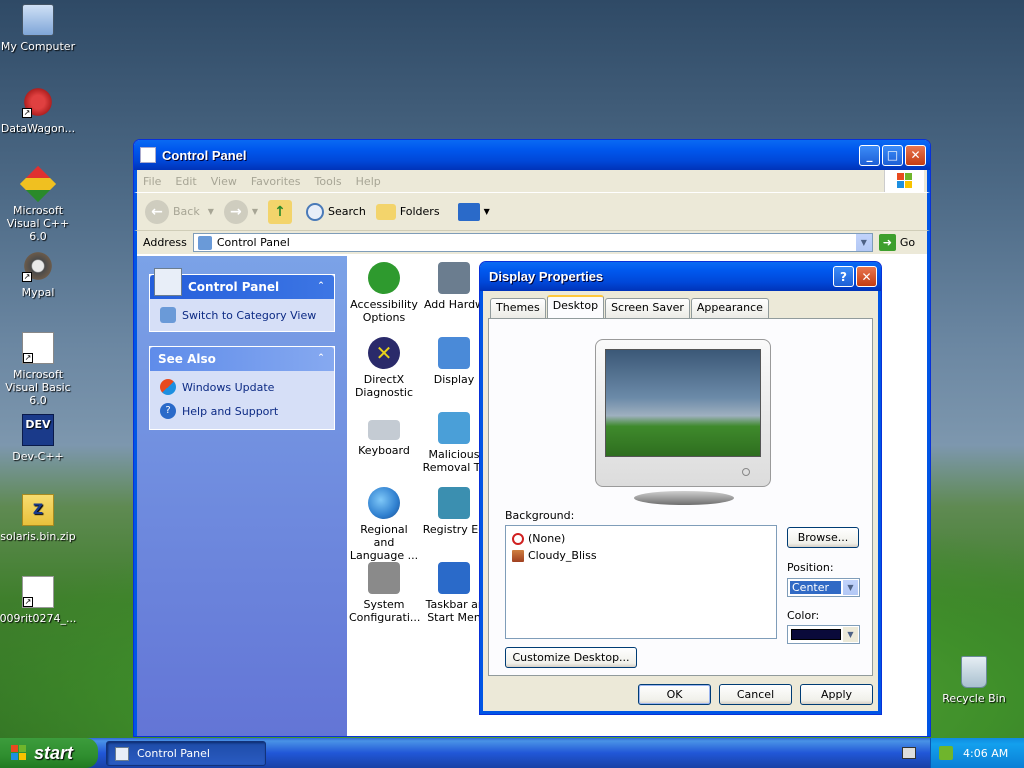  Describe the element at coordinates (384, 434) in the screenshot. I see `cp-item-keyboard: Keyboard` at that location.